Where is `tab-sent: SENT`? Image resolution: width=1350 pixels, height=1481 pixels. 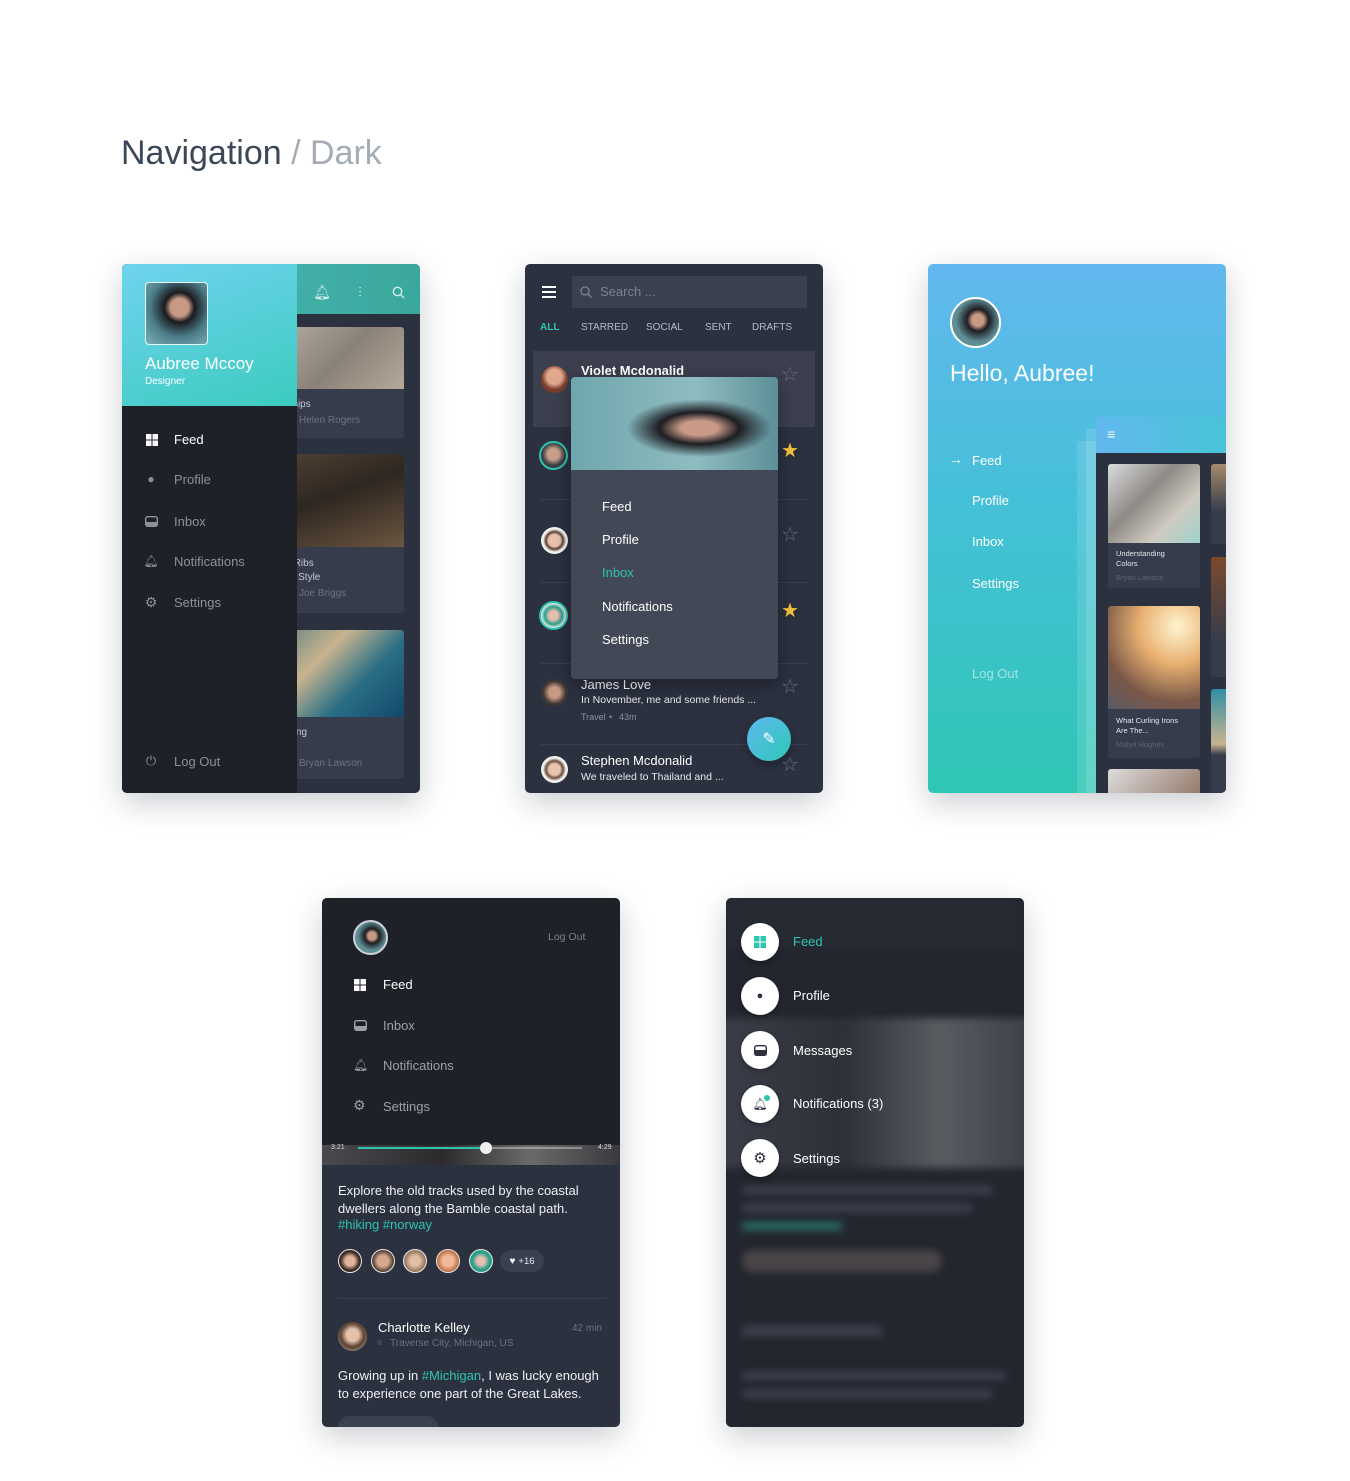
tab-sent: SENT is located at coordinates (718, 327).